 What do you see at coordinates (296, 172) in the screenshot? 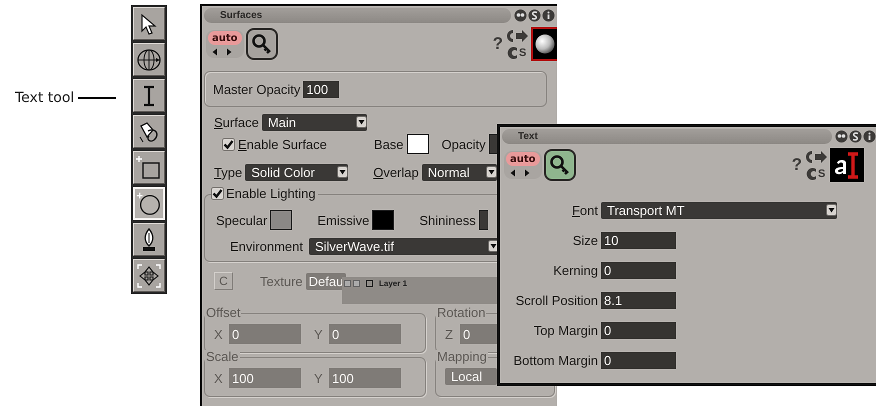
I see `type-dropdown: Solid Color` at bounding box center [296, 172].